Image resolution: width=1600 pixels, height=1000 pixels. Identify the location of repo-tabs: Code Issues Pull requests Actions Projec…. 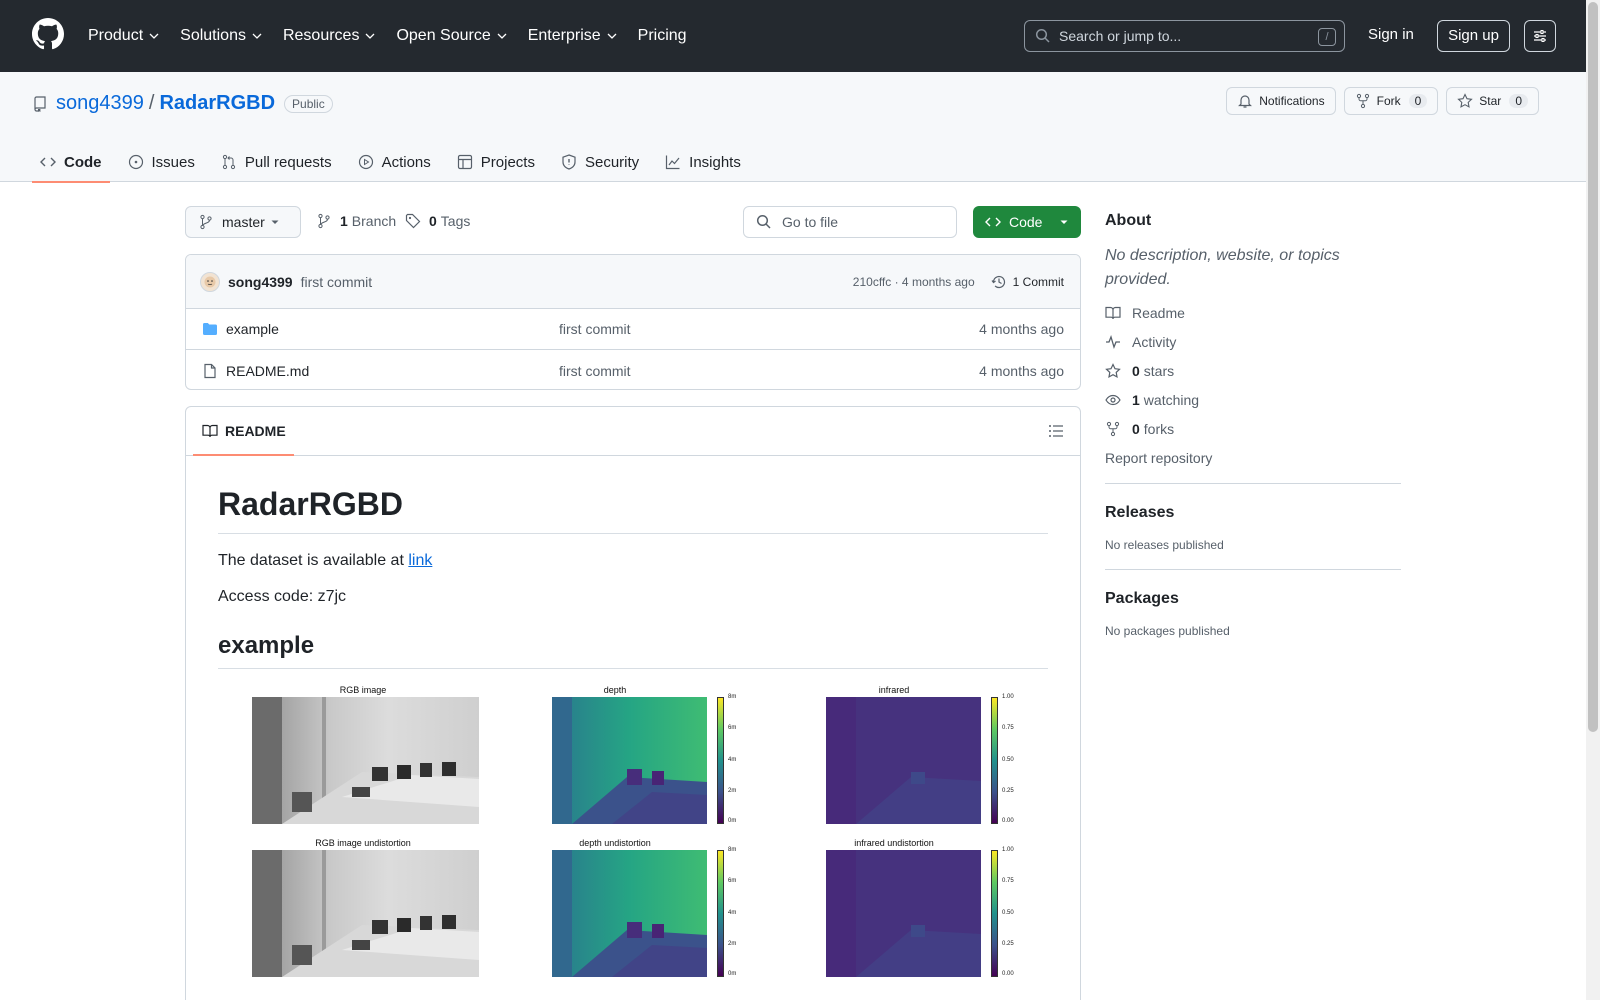
(395, 162).